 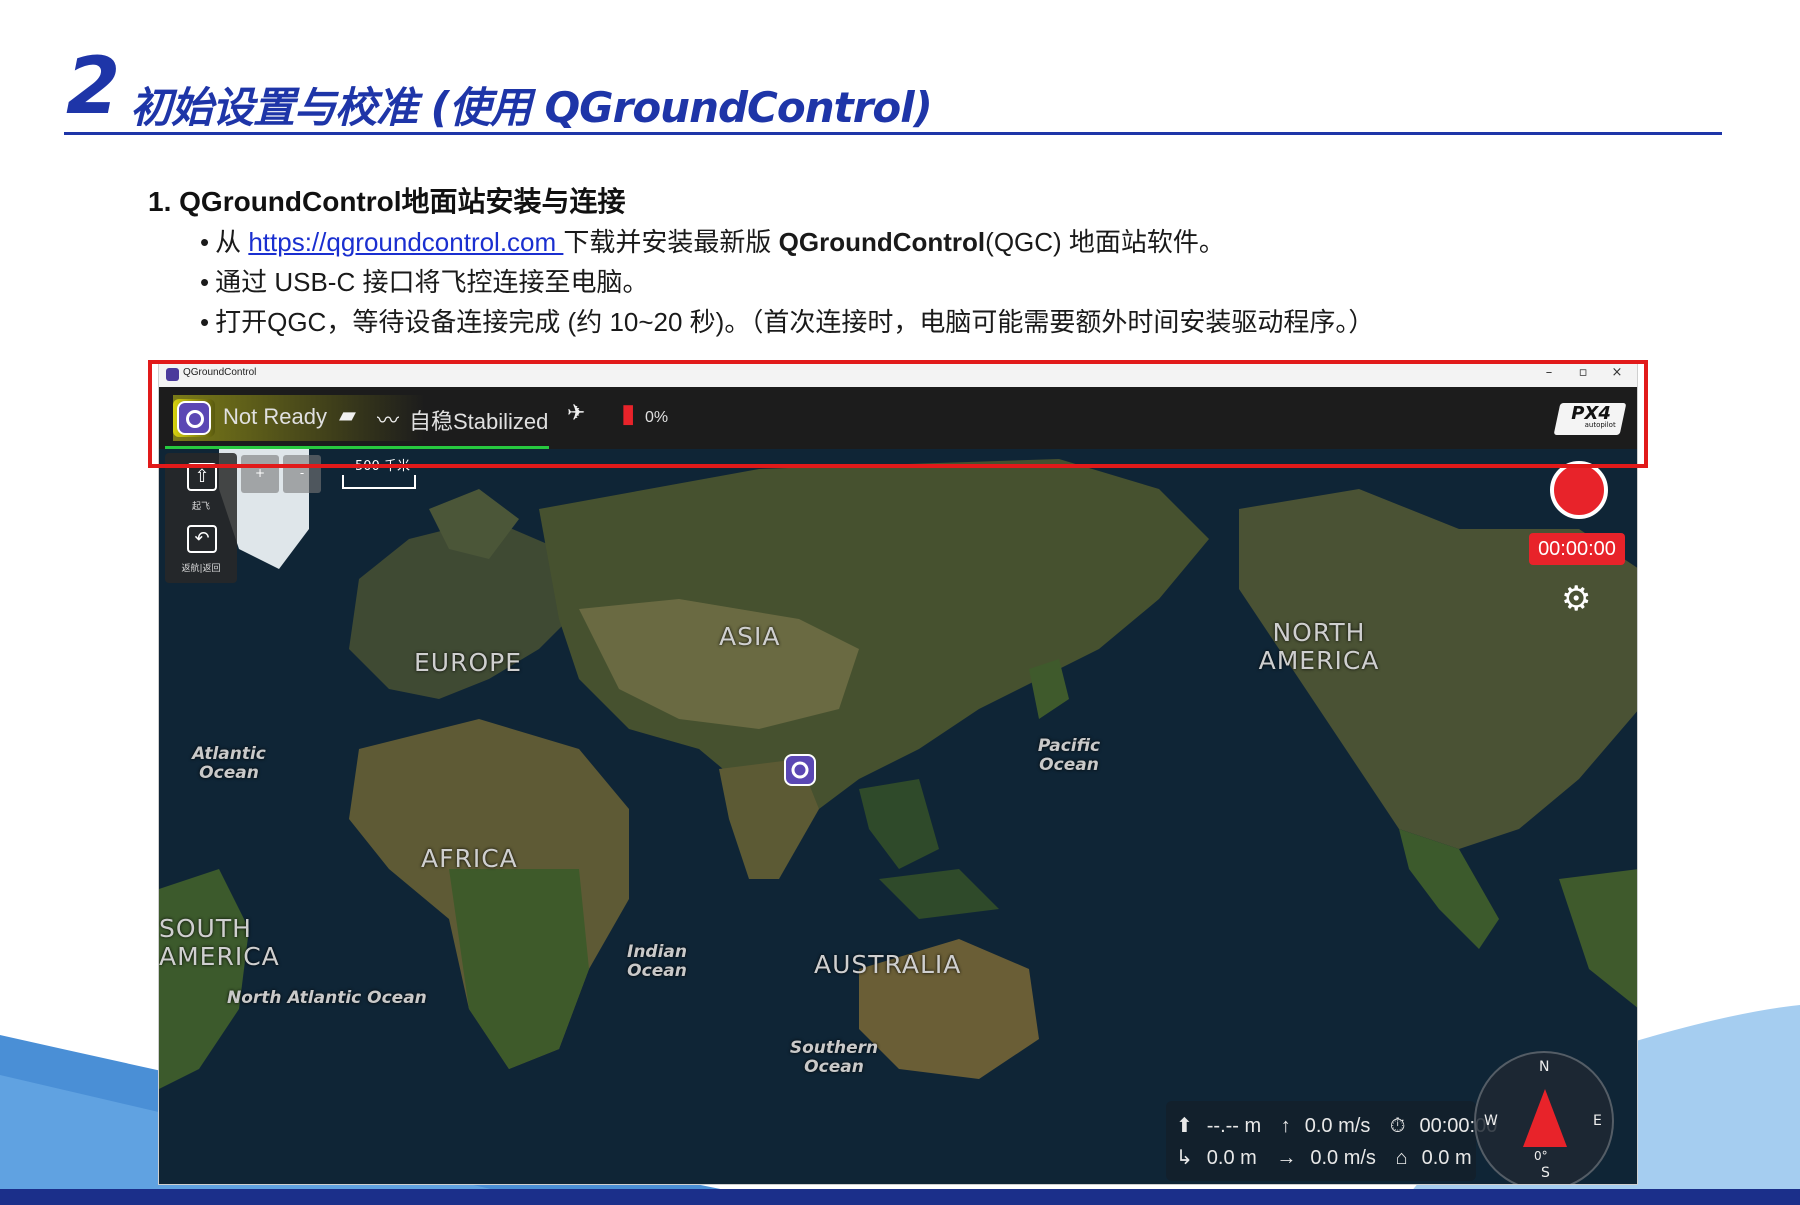 I want to click on label-south-america: SOUTH AMERICA, so click(x=219, y=942).